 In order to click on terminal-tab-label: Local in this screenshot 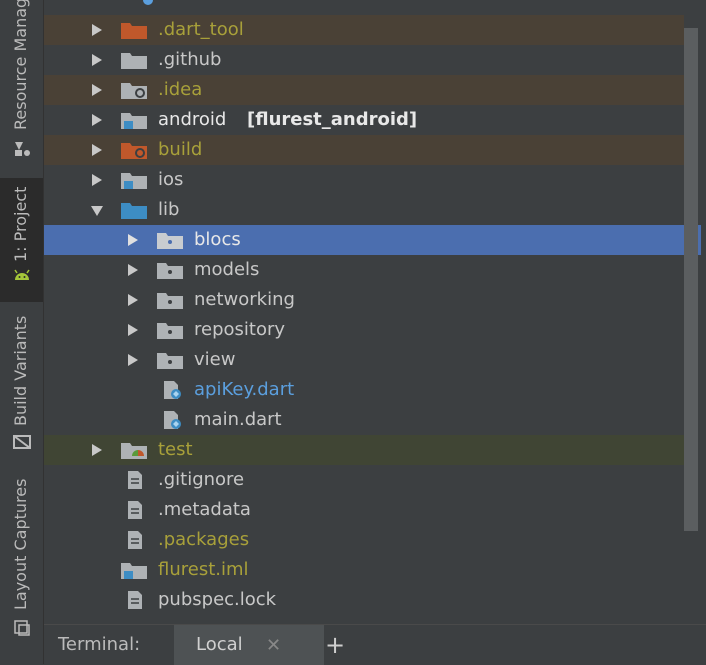, I will do `click(219, 644)`.